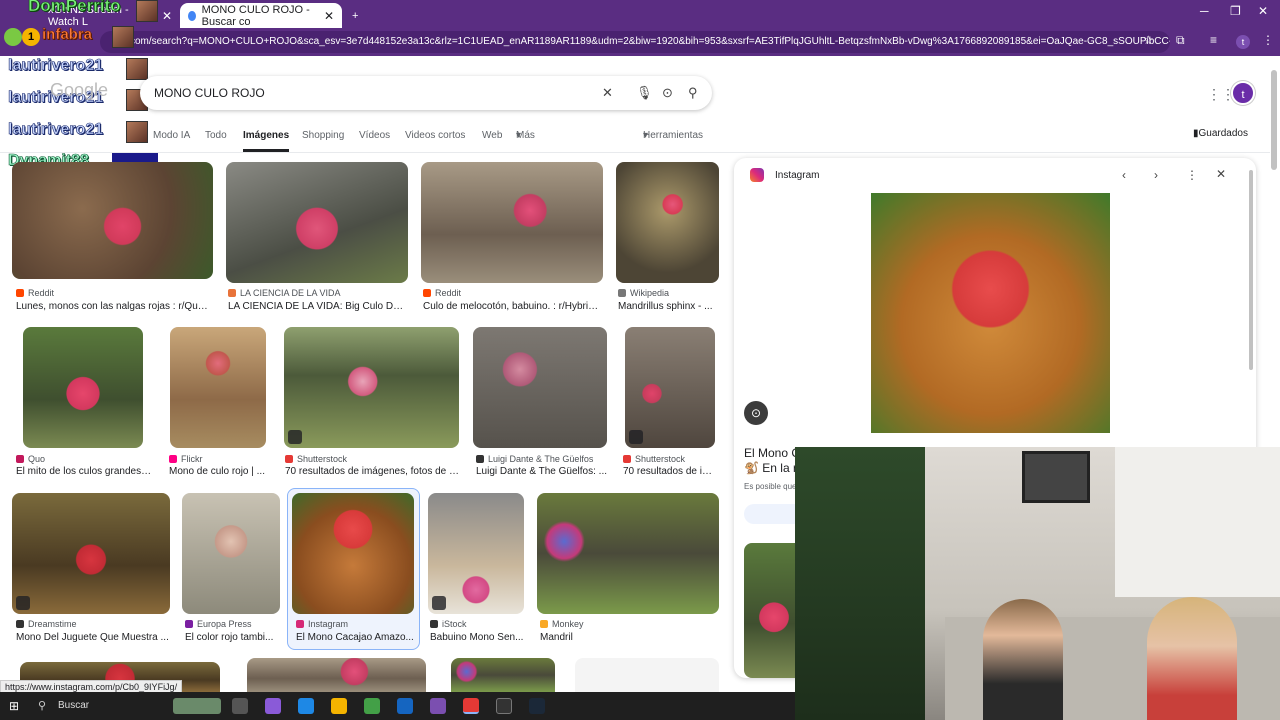  I want to click on tools-button: Herramientas ▾, so click(673, 135).